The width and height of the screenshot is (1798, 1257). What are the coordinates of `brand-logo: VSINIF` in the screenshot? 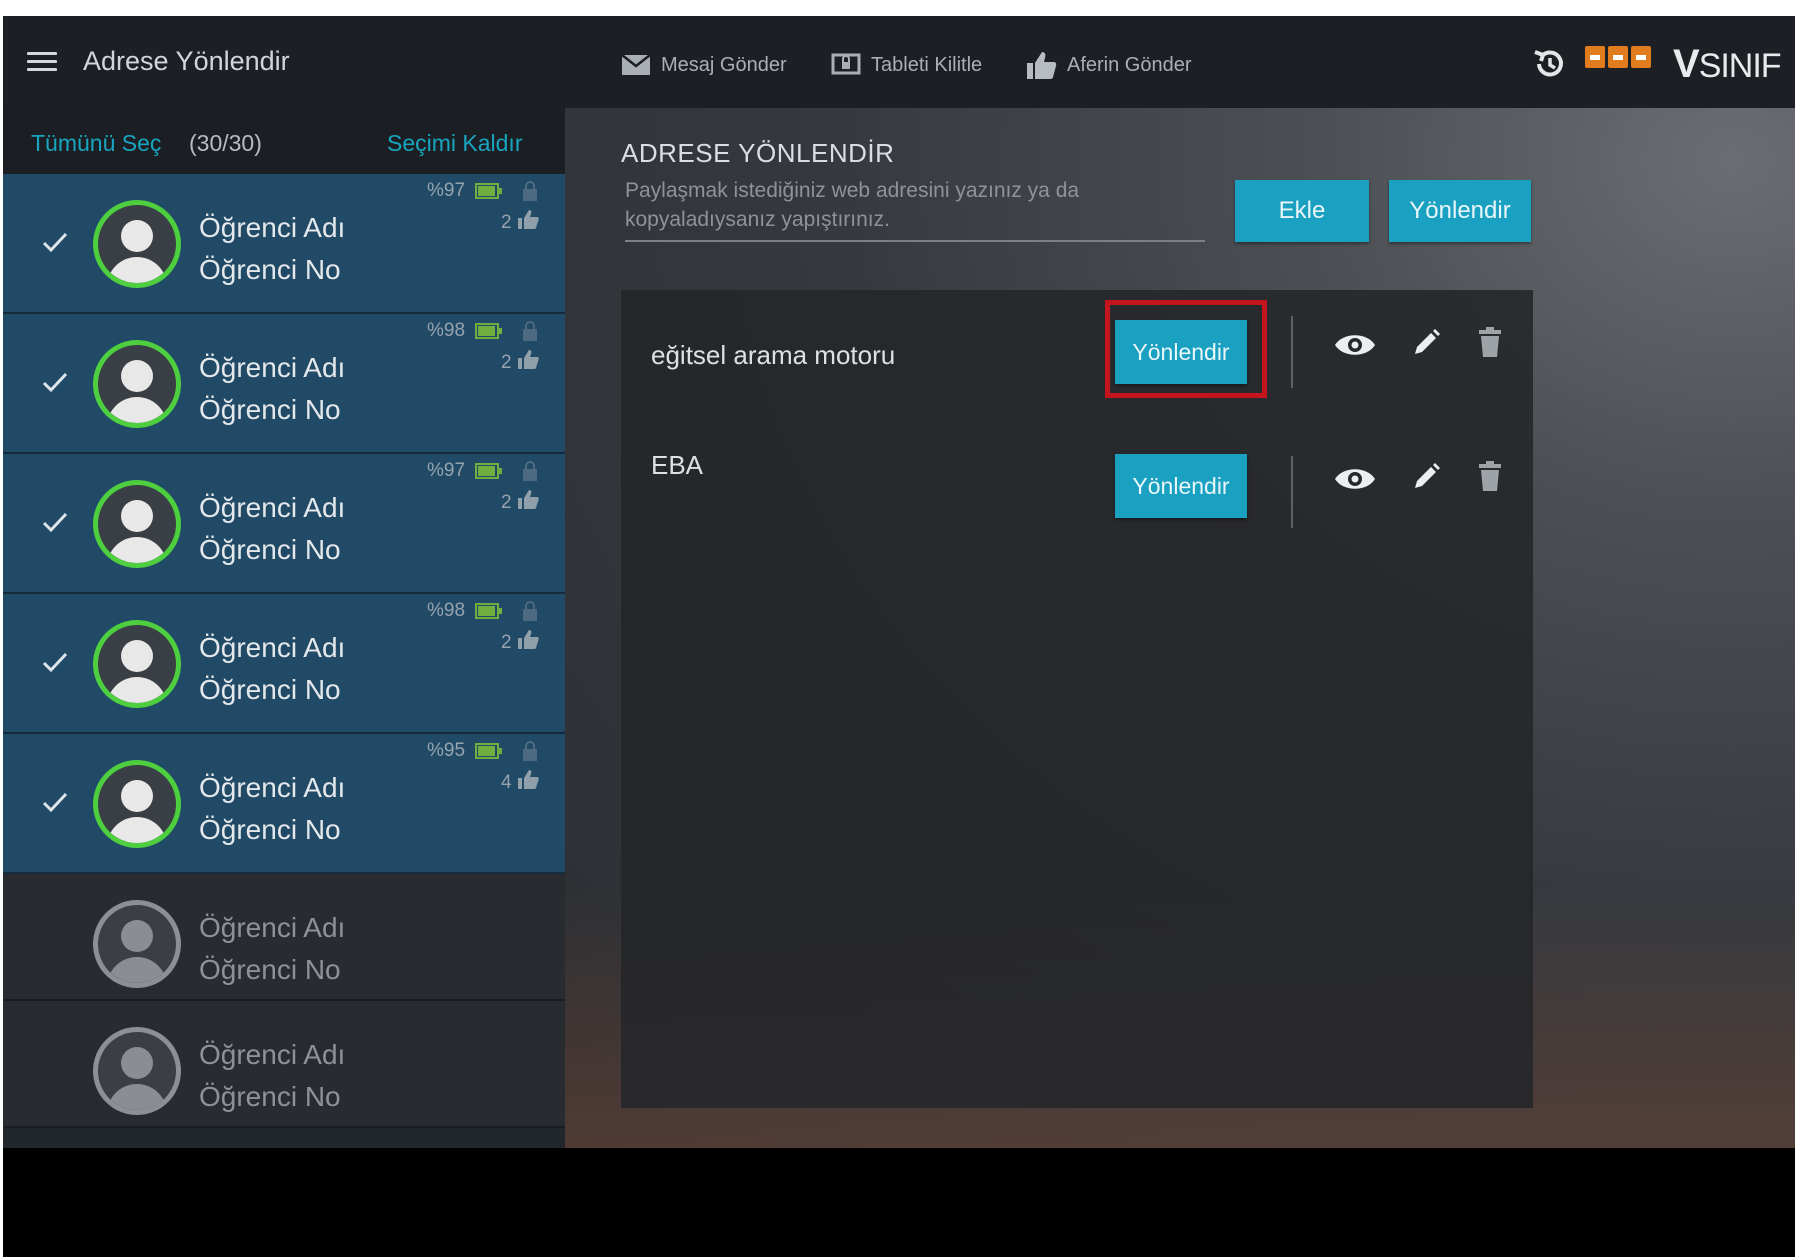 It's located at (1727, 64).